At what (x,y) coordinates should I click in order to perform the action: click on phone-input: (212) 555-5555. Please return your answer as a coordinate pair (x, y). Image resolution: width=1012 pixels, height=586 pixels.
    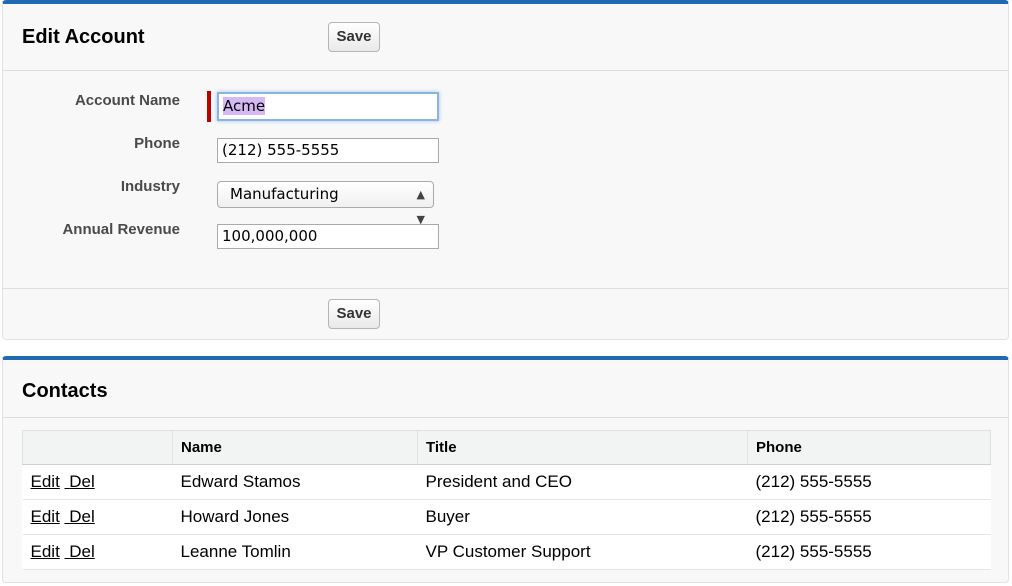
    Looking at the image, I should click on (328, 150).